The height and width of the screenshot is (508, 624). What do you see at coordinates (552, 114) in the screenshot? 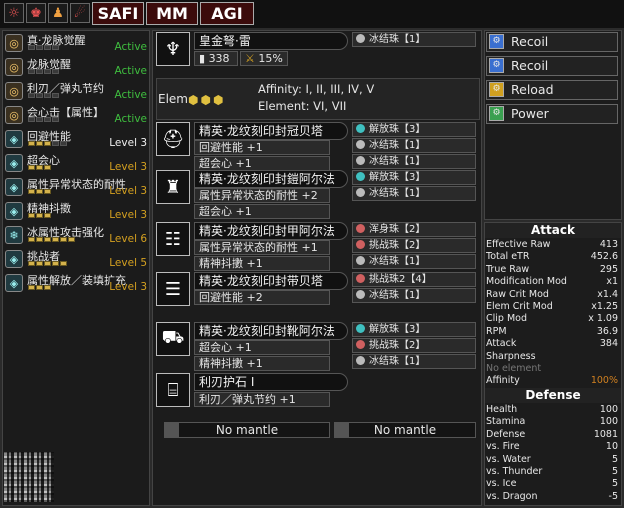
I see `mod-power: ⚙ Power` at bounding box center [552, 114].